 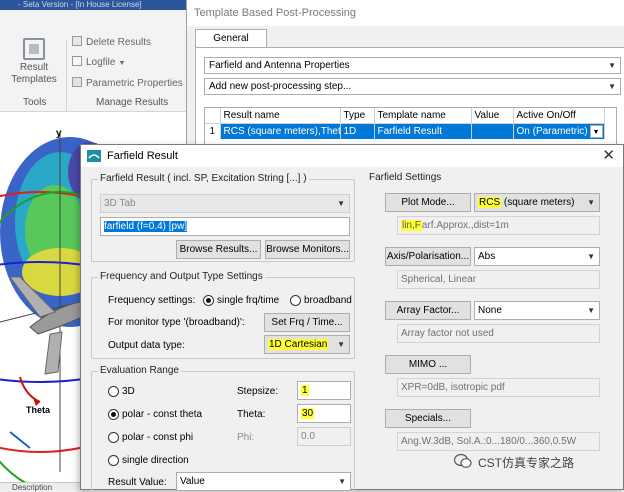 I want to click on single-direction-label: single direction, so click(x=155, y=460).